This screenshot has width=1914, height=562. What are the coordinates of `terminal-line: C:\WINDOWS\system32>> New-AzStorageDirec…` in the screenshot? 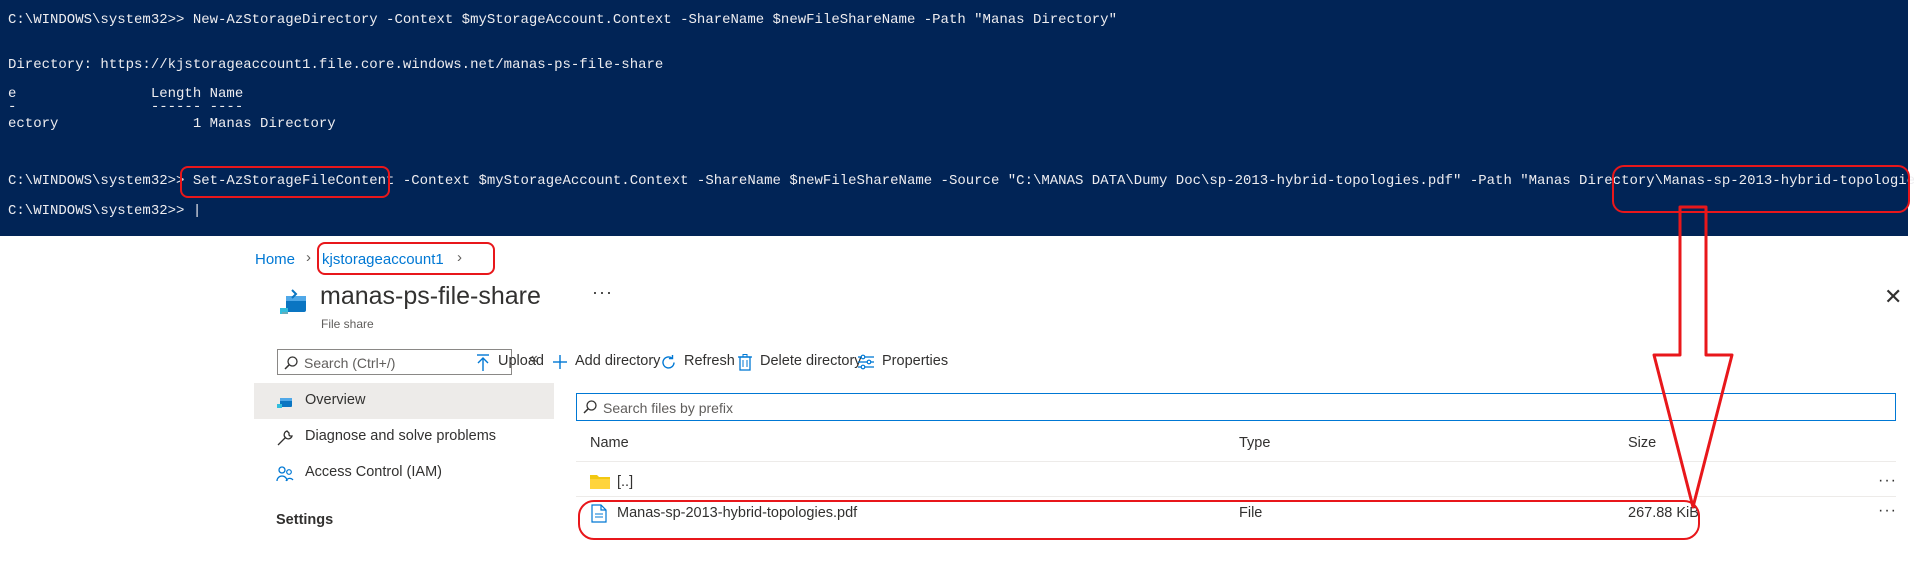 It's located at (562, 20).